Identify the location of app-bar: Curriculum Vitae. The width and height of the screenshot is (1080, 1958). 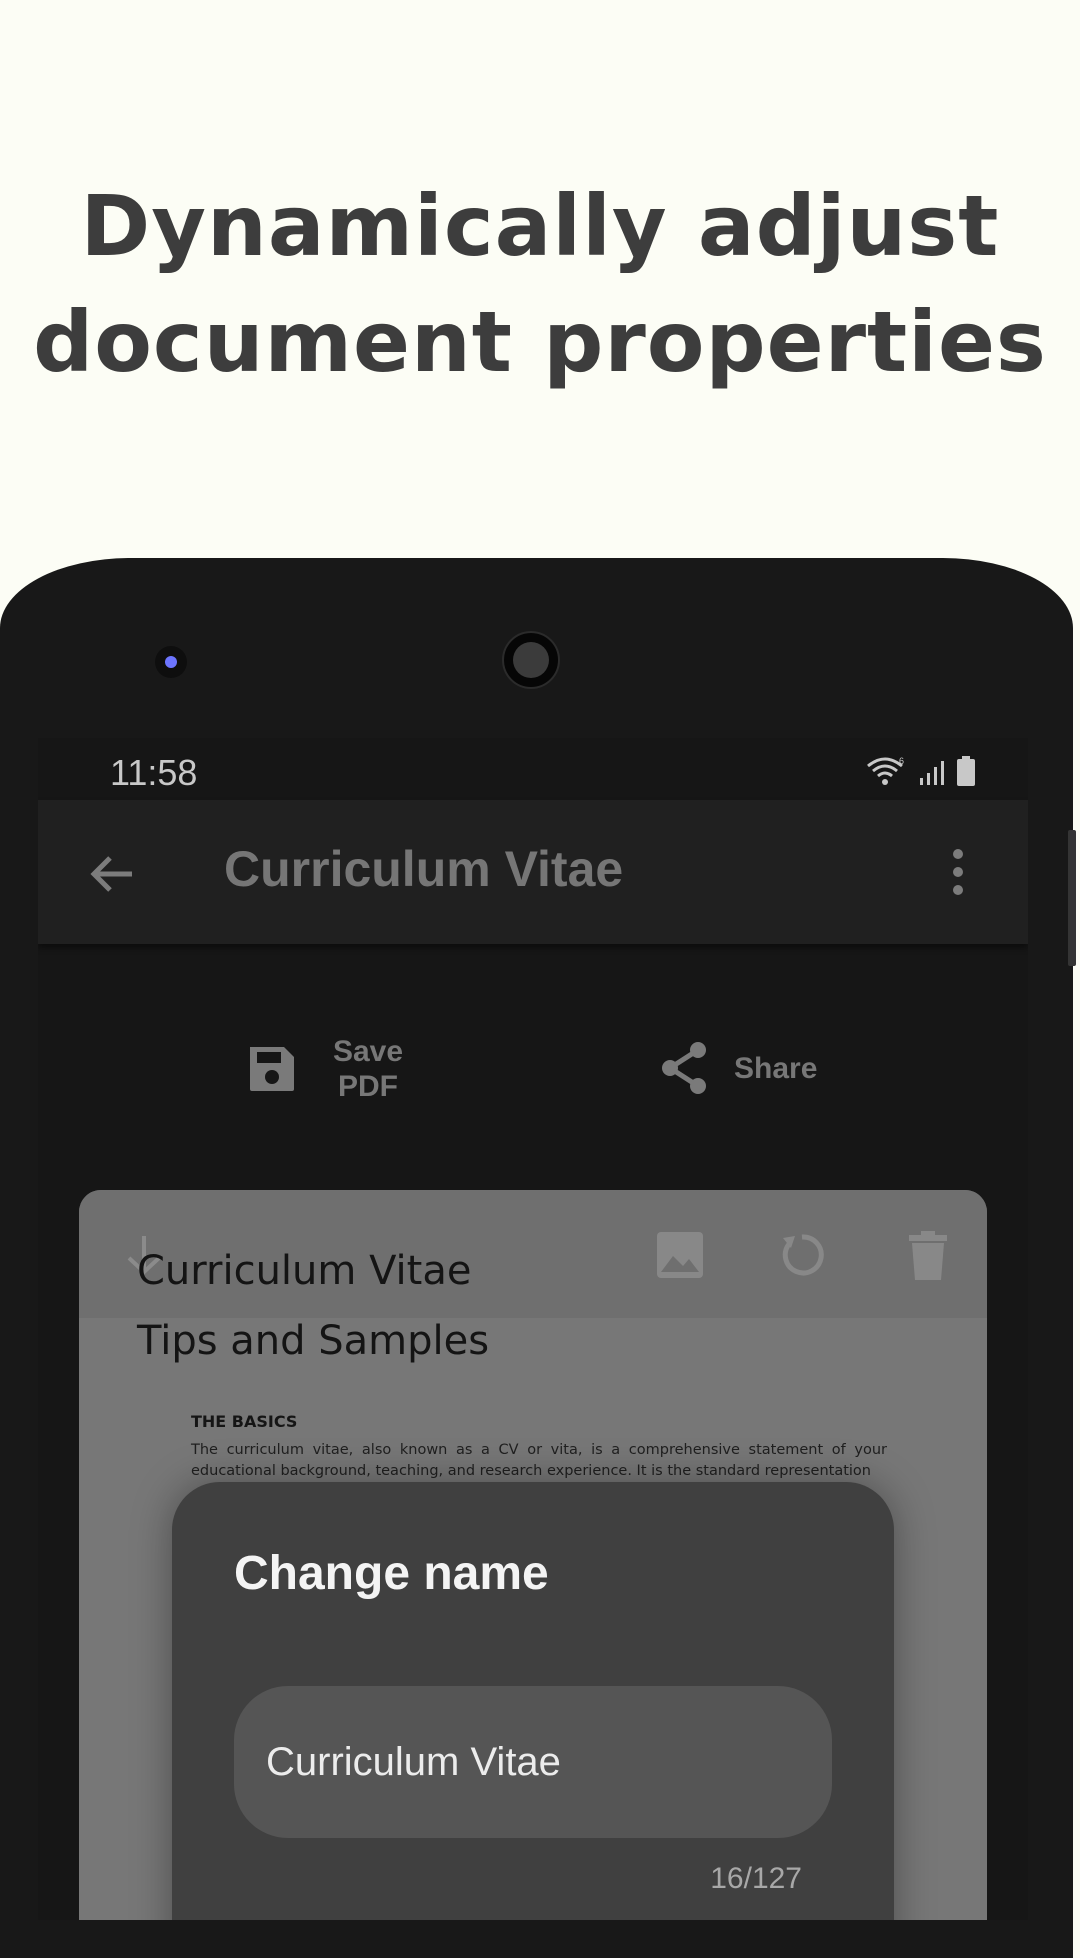
(533, 872).